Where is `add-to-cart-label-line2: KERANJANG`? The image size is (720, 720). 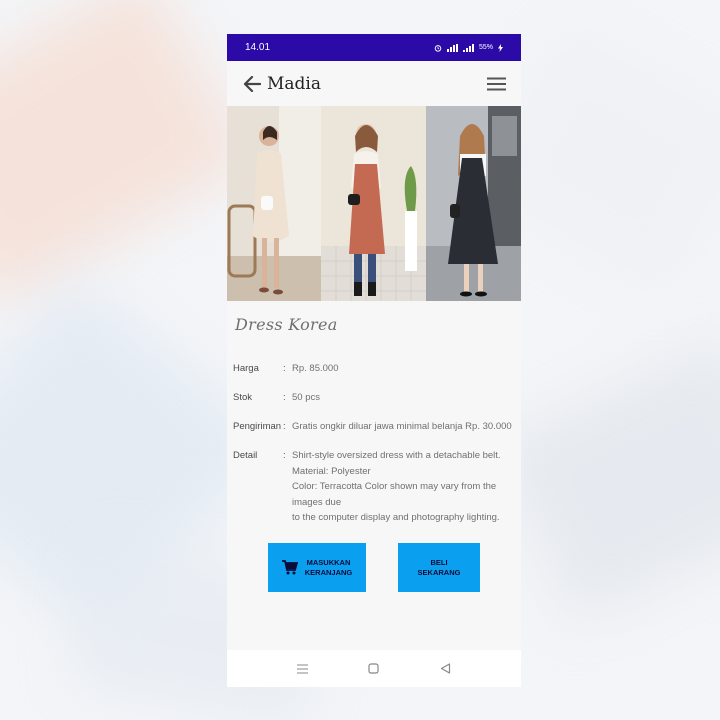 add-to-cart-label-line2: KERANJANG is located at coordinates (328, 572).